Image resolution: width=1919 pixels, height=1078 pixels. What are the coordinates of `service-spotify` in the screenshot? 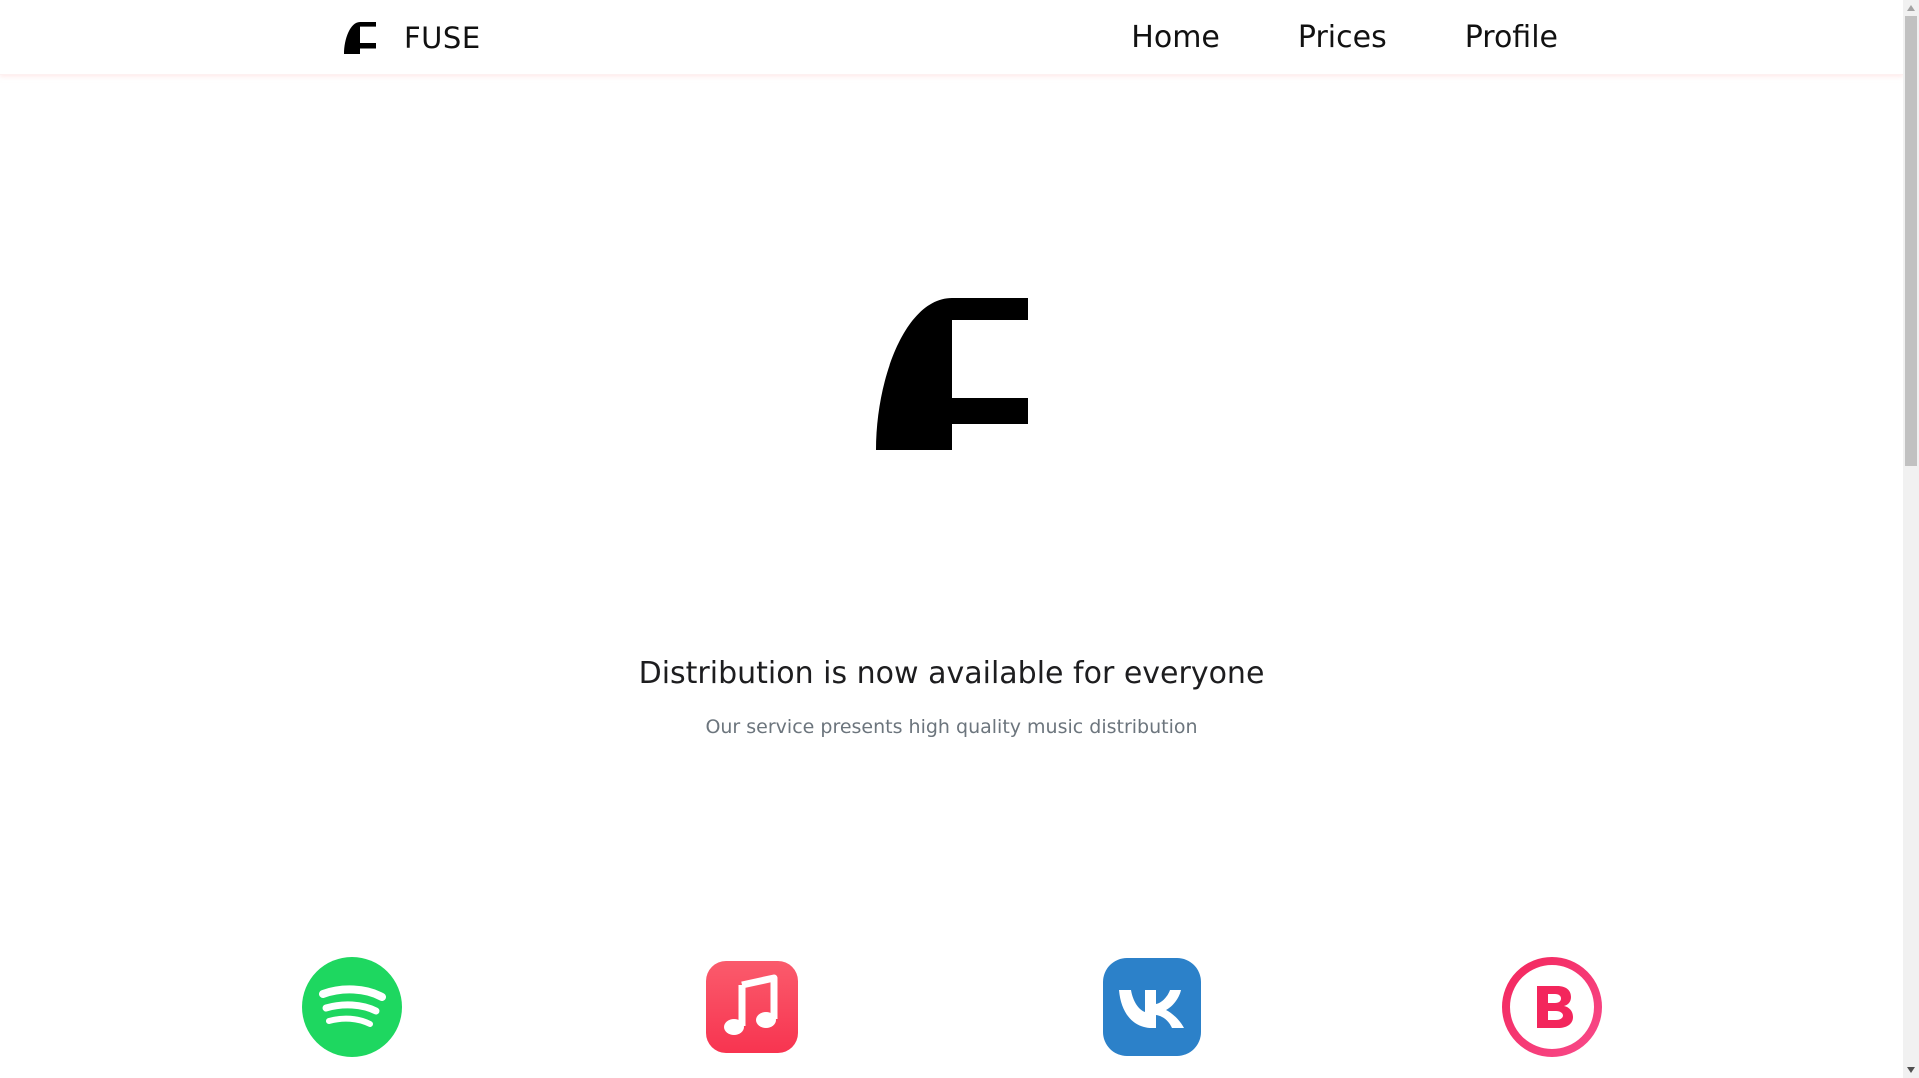 It's located at (352, 1007).